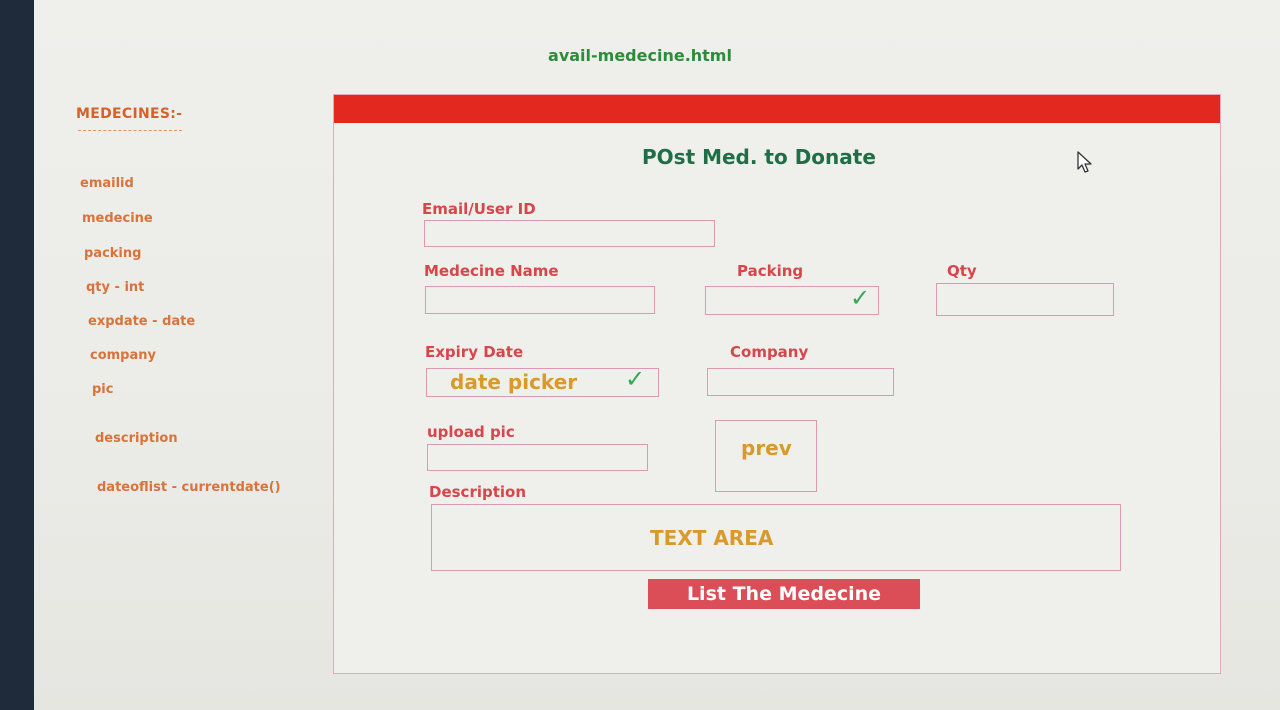  I want to click on panel-header-bar, so click(777, 109).